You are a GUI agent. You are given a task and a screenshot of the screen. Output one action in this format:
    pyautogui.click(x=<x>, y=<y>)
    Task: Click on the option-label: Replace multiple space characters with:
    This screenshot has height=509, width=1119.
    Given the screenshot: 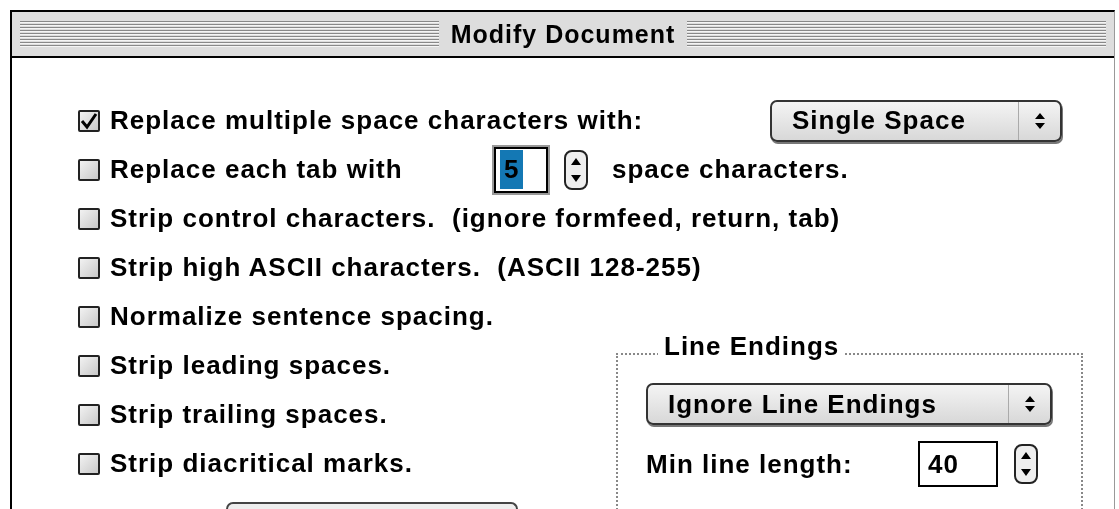 What is the action you would take?
    pyautogui.click(x=377, y=120)
    